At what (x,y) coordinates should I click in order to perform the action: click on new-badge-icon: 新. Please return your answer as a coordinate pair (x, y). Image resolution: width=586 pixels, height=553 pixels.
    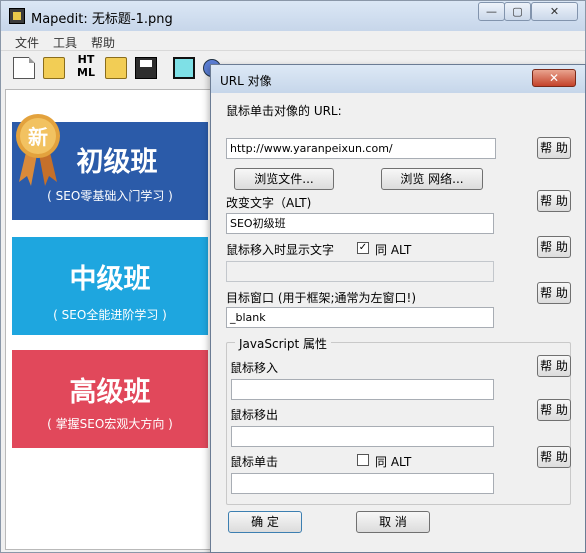
    Looking at the image, I should click on (38, 150).